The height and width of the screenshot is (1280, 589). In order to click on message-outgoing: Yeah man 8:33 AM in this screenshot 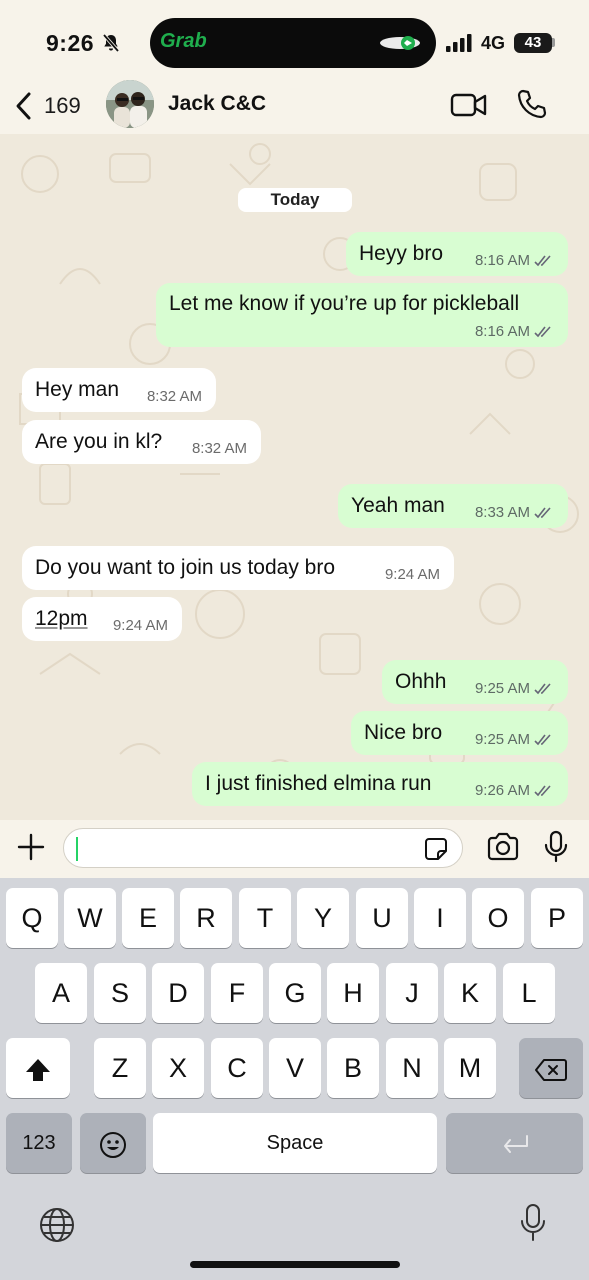, I will do `click(453, 506)`.